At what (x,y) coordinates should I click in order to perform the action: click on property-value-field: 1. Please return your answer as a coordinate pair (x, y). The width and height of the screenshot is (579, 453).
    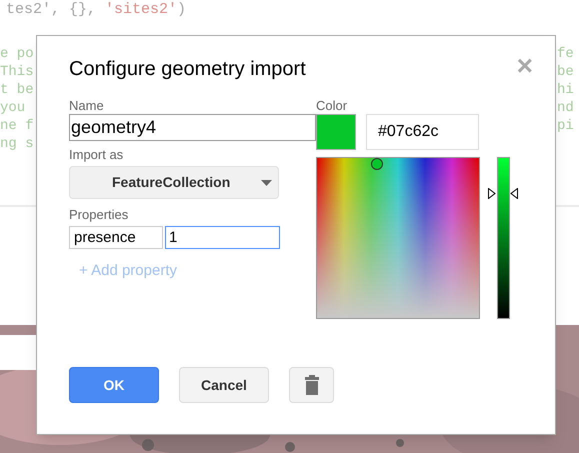
    Looking at the image, I should click on (222, 237).